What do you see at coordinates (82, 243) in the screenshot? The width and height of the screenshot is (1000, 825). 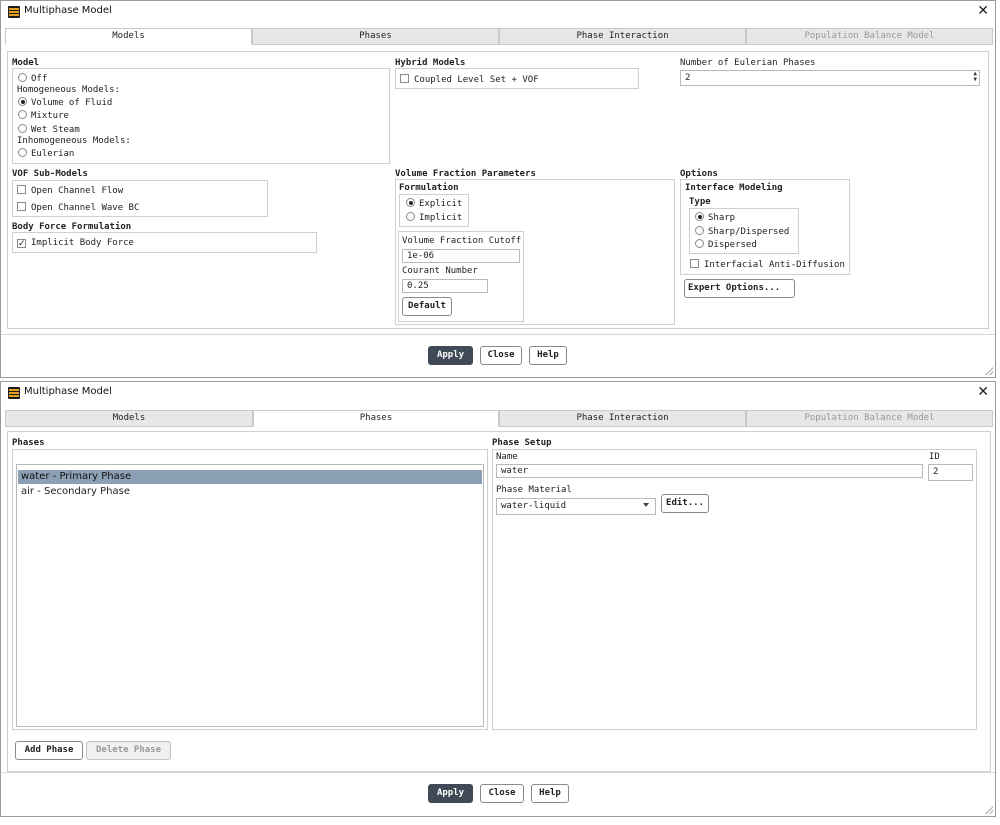 I see `implicit-body-force-label: Implicit Body Force` at bounding box center [82, 243].